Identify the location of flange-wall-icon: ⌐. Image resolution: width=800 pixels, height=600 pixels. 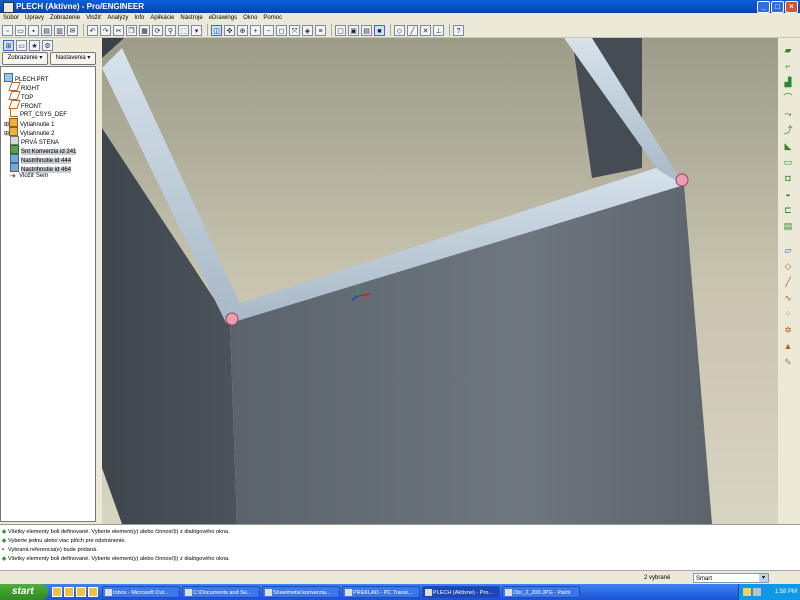
(788, 66).